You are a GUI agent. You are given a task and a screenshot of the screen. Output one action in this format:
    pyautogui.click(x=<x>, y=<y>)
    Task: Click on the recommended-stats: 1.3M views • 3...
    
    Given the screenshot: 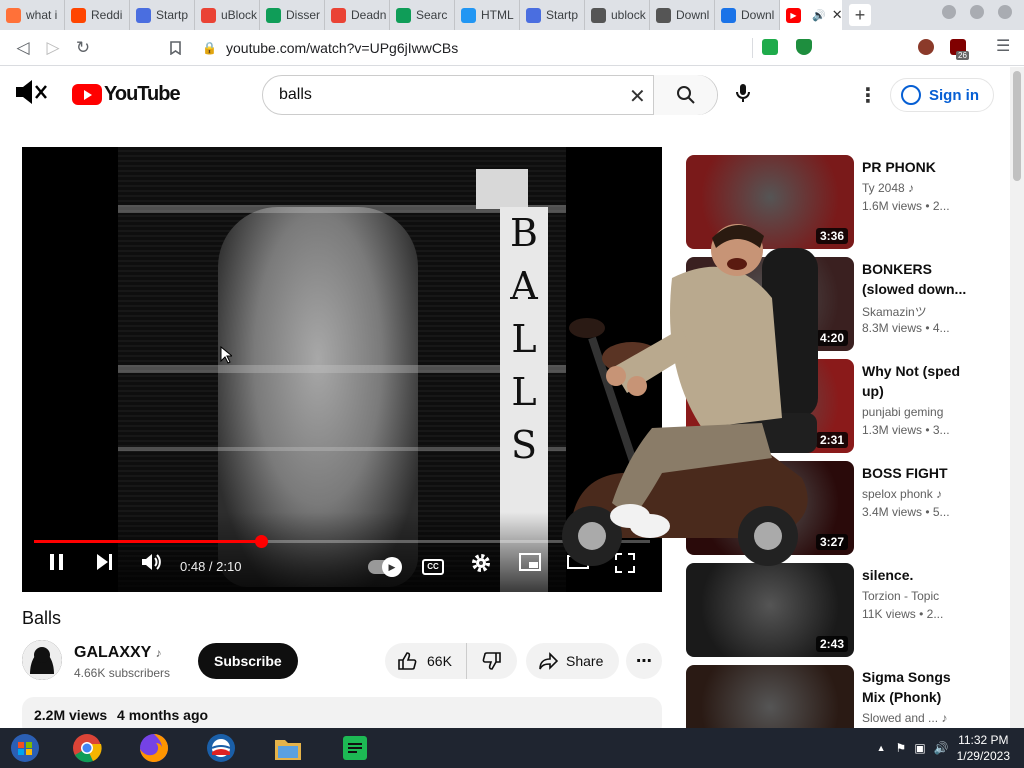 What is the action you would take?
    pyautogui.click(x=906, y=430)
    